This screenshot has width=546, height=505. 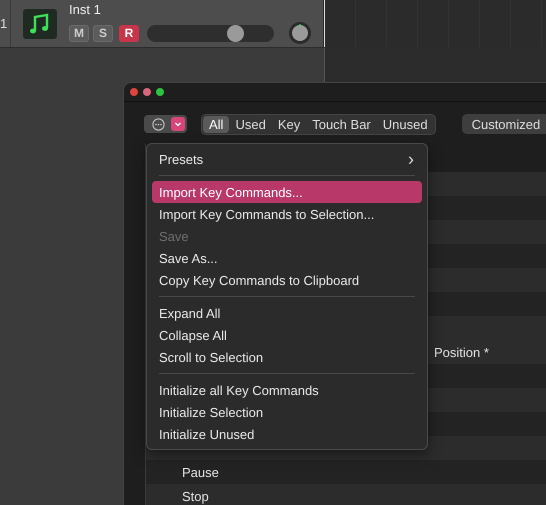 I want to click on command-label: Stop, so click(x=195, y=496).